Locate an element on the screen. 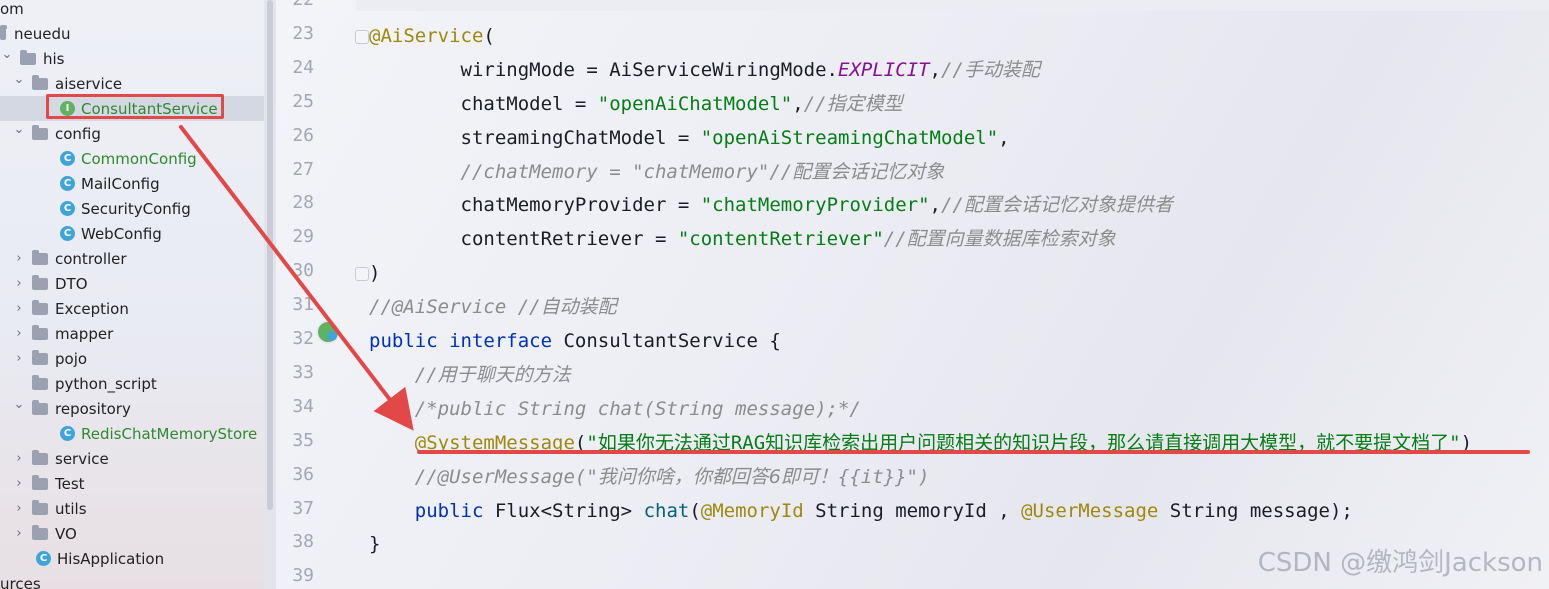  code-line: public interface ConsultantService { is located at coordinates (575, 341).